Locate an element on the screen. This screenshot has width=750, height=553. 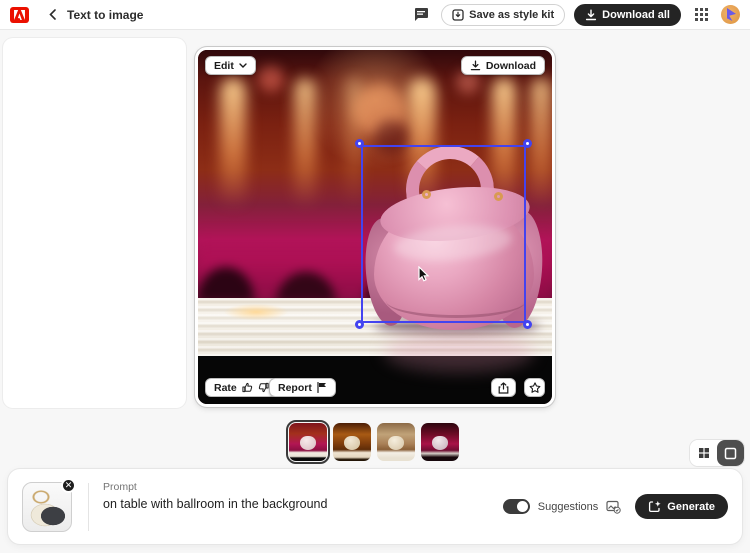
chevron-down-icon is located at coordinates (243, 65).